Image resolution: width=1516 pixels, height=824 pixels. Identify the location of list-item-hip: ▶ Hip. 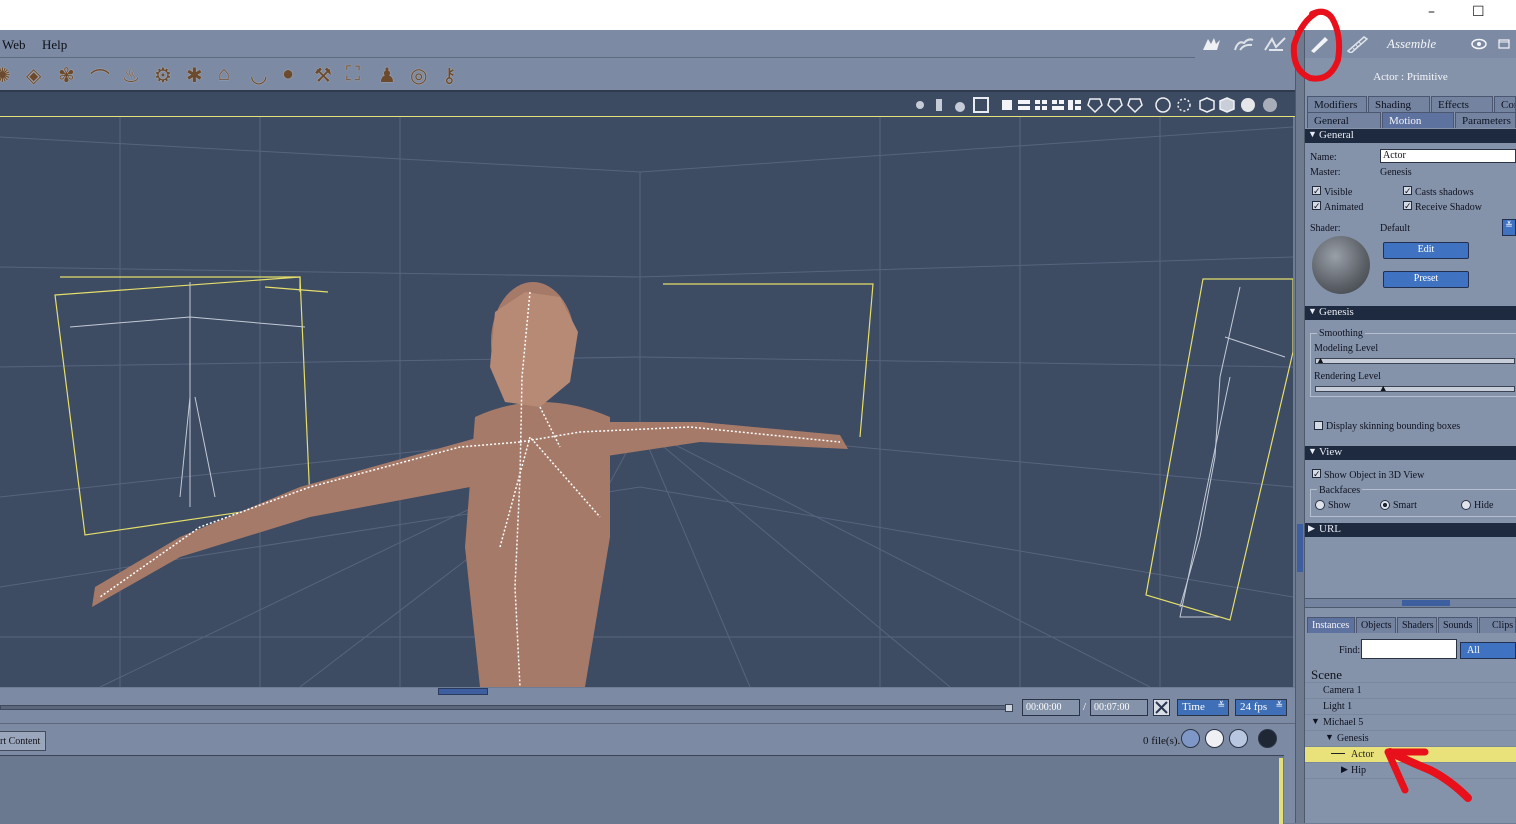
(1410, 771).